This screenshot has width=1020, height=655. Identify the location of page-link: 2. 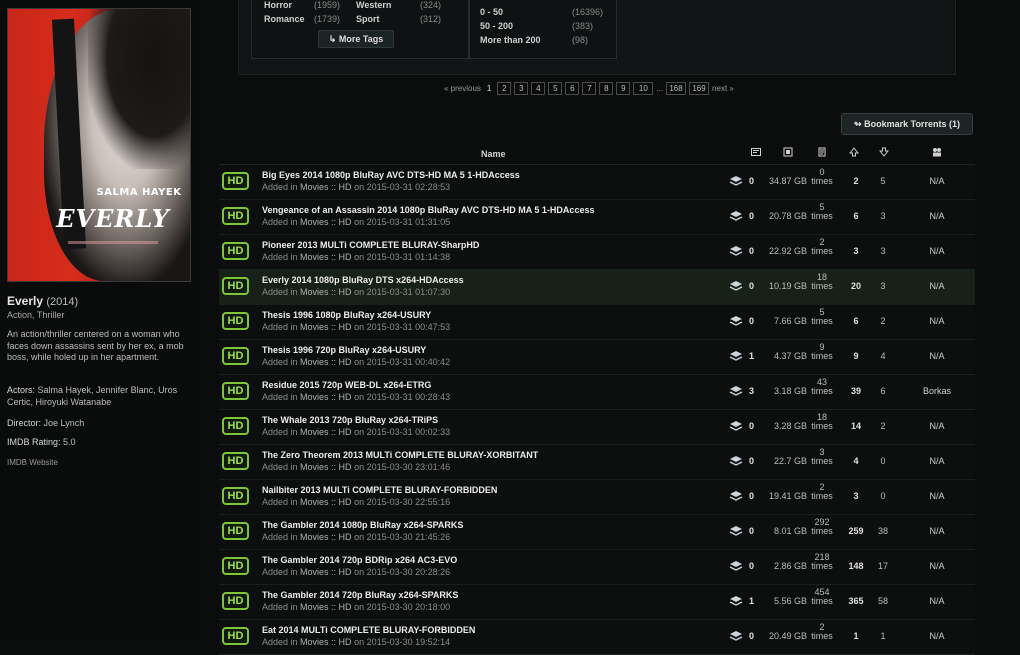
(504, 88).